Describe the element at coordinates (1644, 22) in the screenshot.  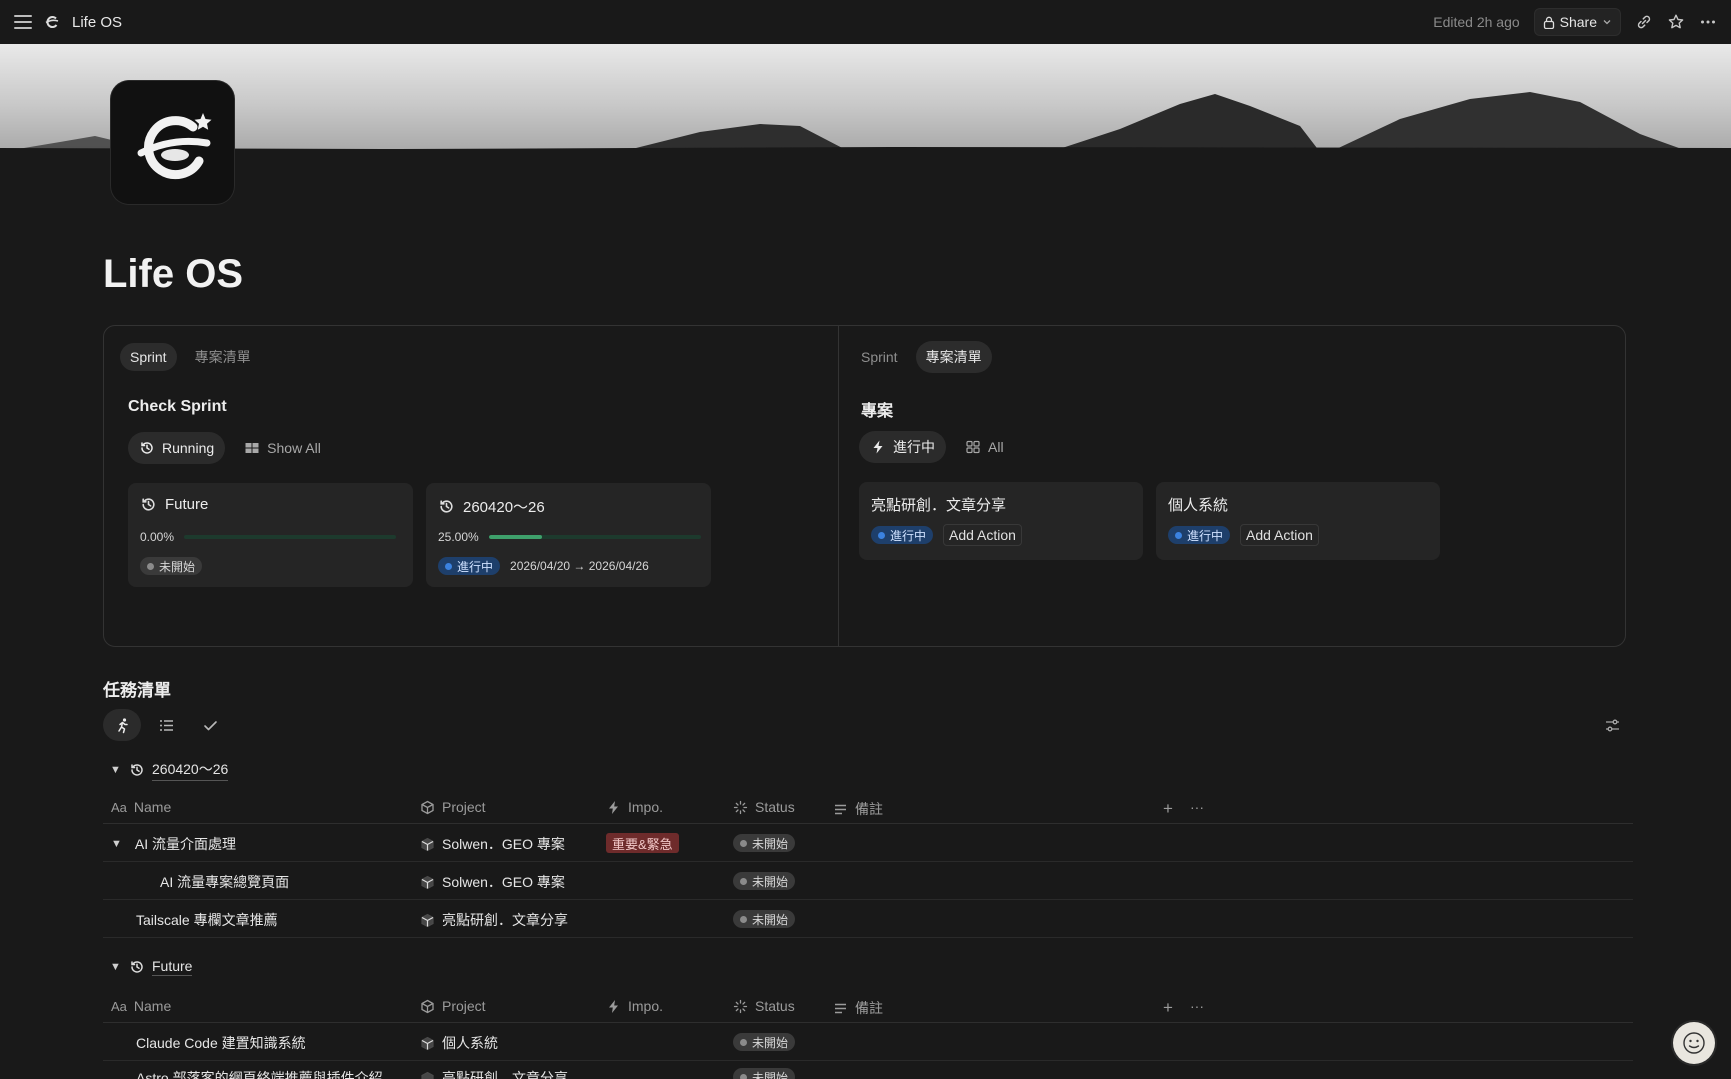
I see `link-icon` at that location.